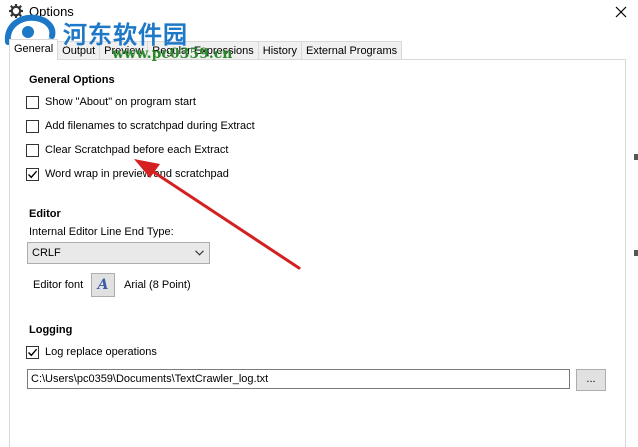 The width and height of the screenshot is (638, 447). I want to click on clear-scratchpad-checkbox-row: Clear Scratchpad before each Extract, so click(127, 150).